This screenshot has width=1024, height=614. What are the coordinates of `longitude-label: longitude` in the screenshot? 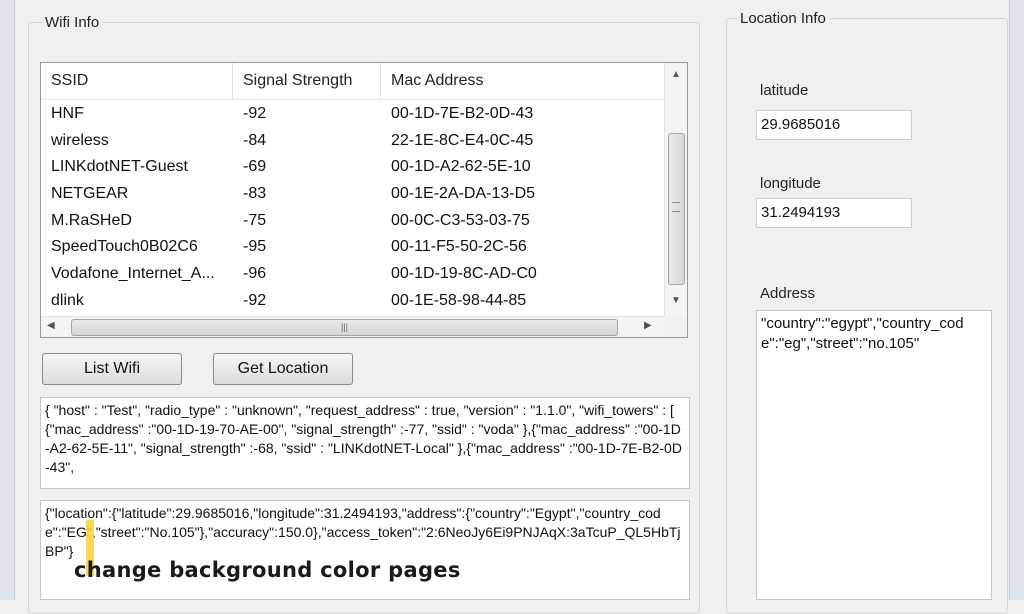 It's located at (790, 183).